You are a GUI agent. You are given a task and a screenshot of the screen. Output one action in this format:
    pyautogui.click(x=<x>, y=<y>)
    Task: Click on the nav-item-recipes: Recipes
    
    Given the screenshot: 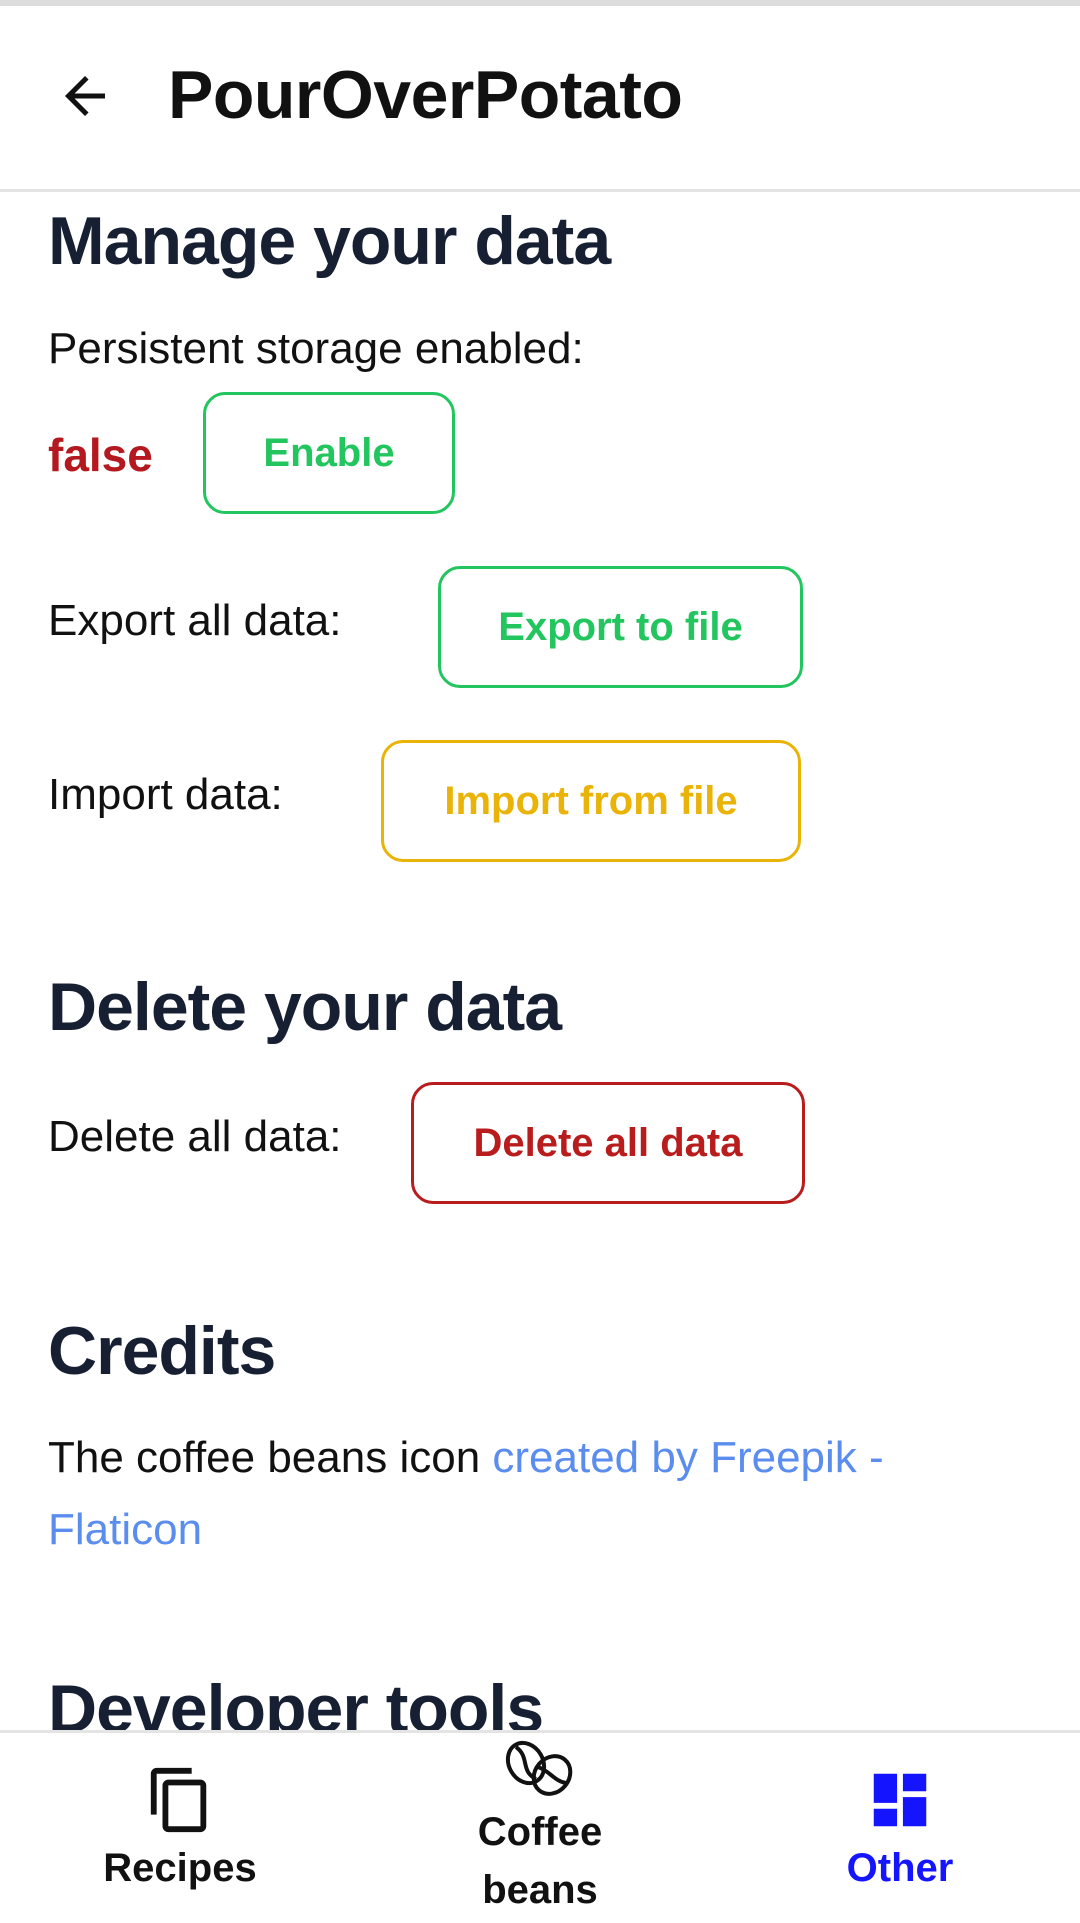 What is the action you would take?
    pyautogui.click(x=180, y=1828)
    